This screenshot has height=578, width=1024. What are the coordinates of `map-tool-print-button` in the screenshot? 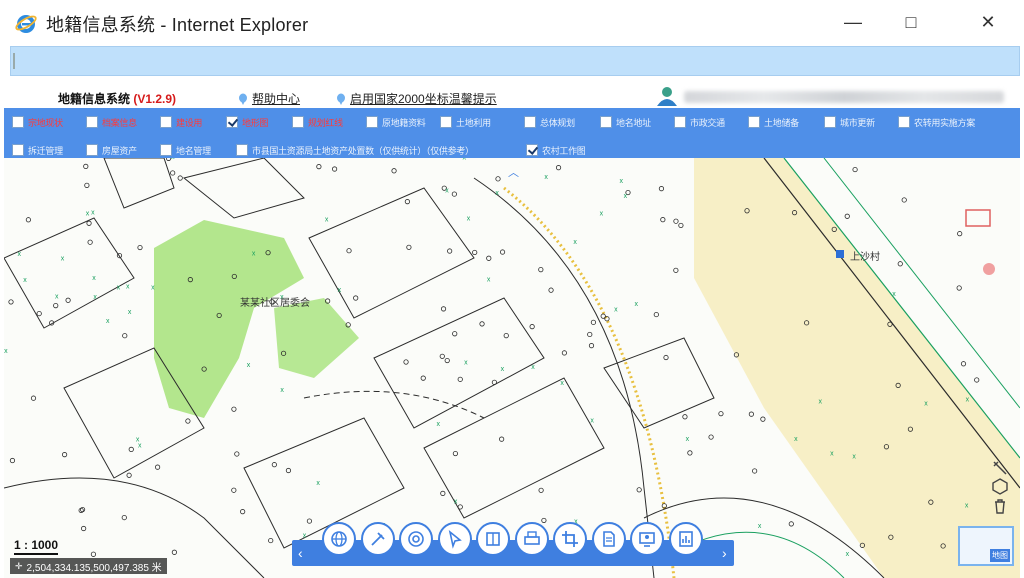 It's located at (531, 539).